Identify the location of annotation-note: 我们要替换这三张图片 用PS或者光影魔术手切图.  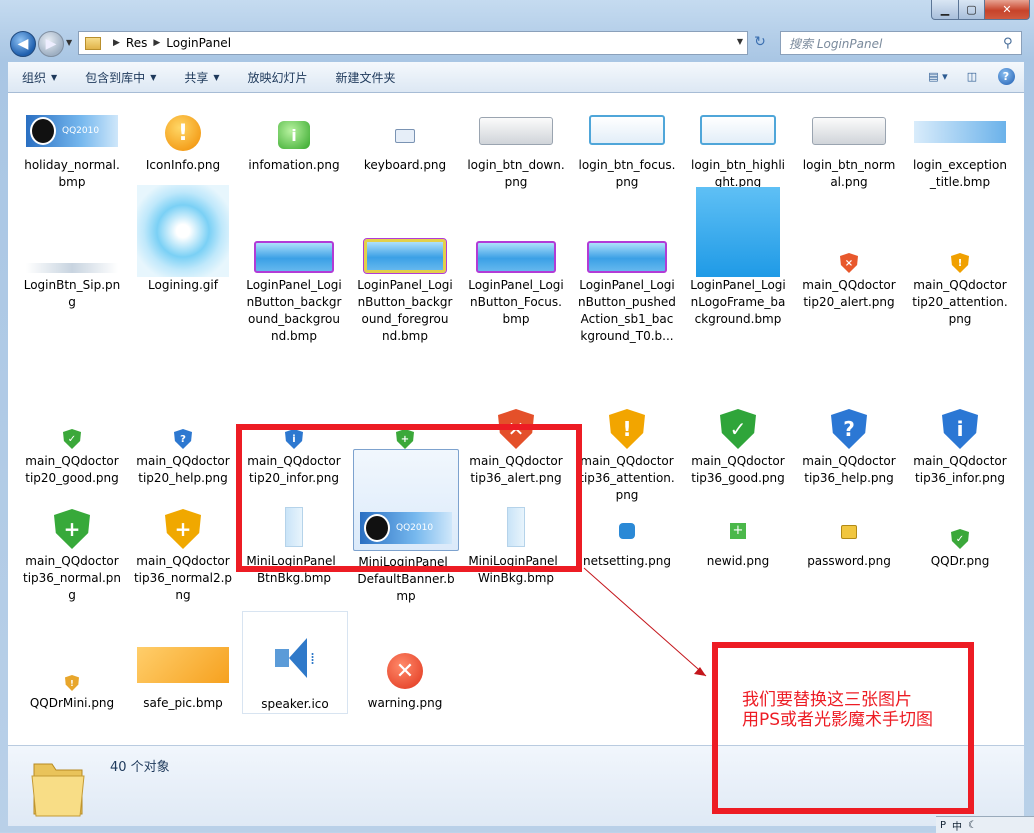
(837, 710).